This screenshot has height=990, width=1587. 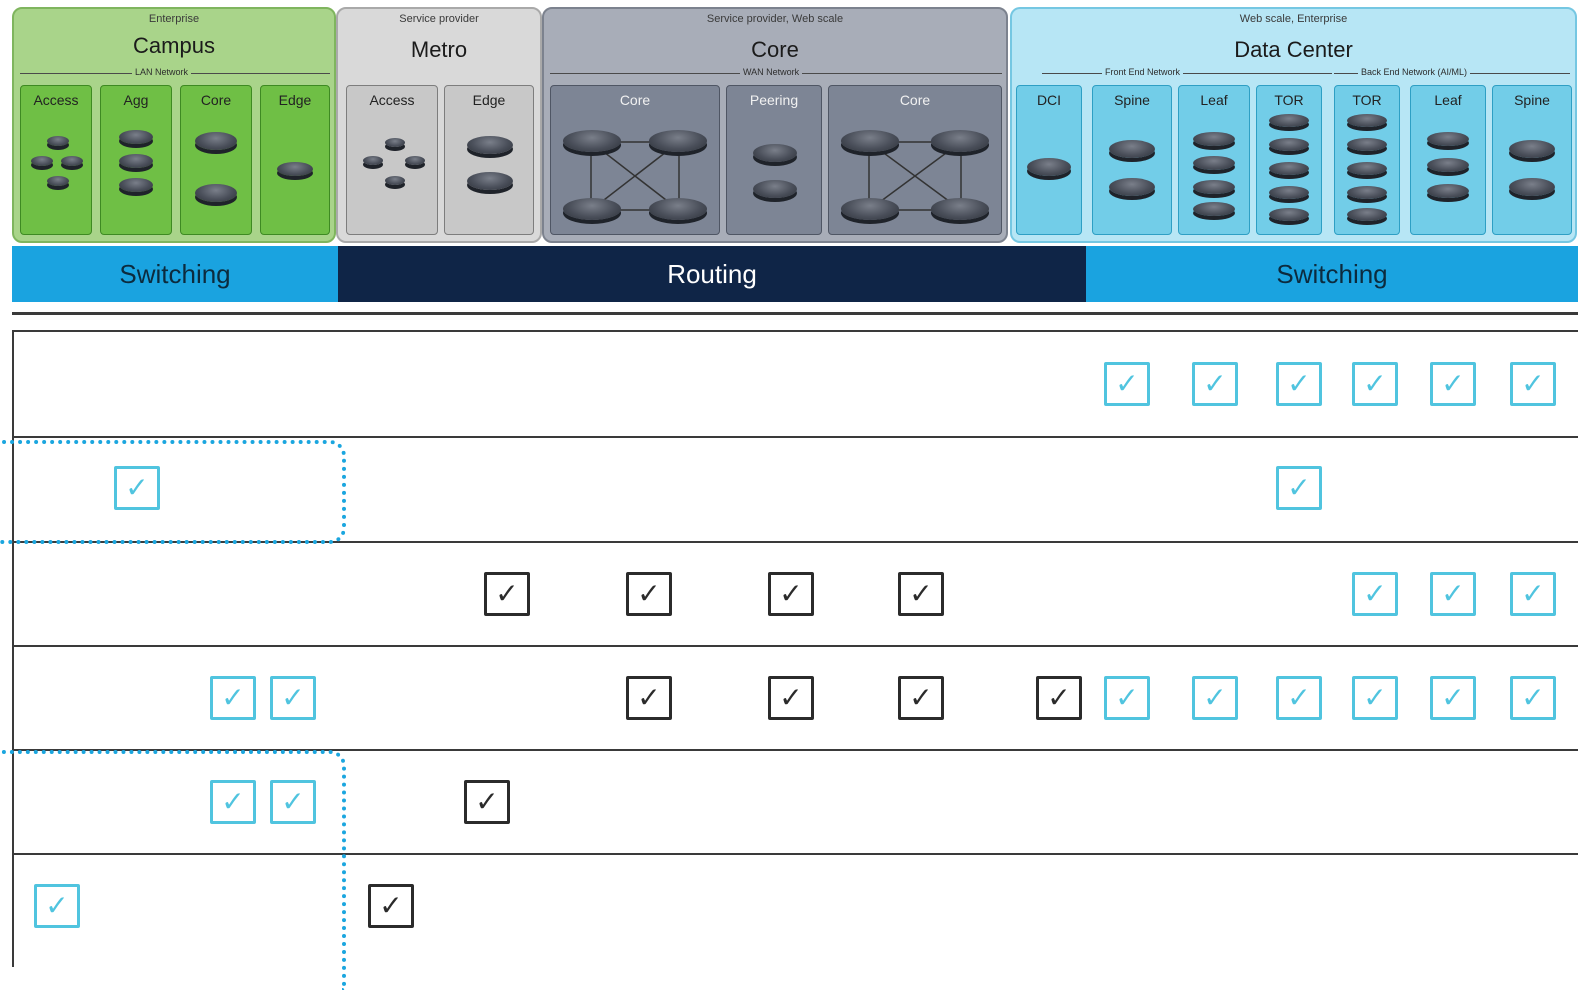 What do you see at coordinates (216, 100) in the screenshot?
I see `column-label: Core` at bounding box center [216, 100].